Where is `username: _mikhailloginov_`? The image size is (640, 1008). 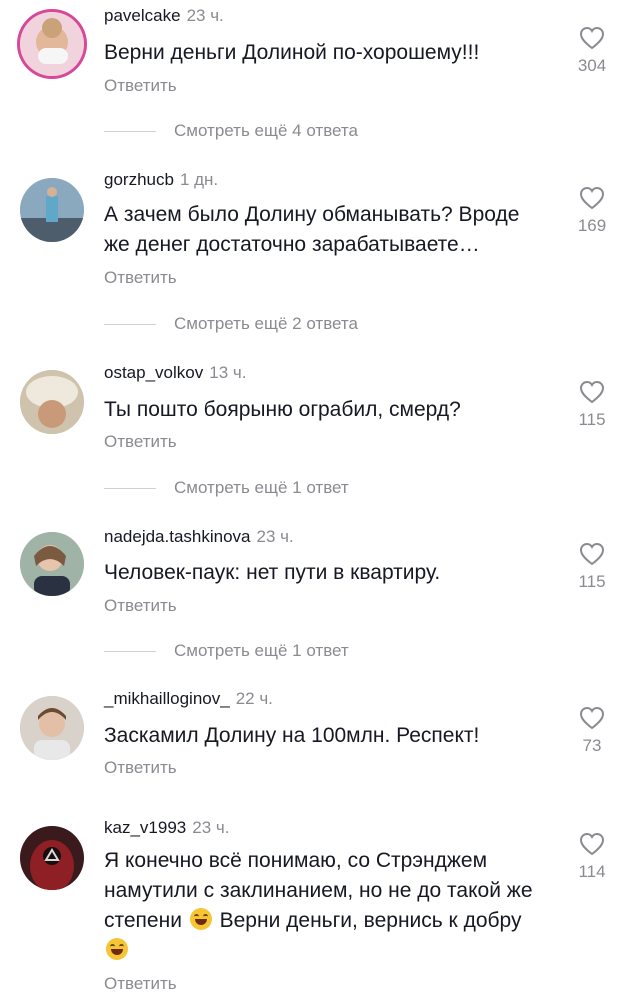 username: _mikhailloginov_ is located at coordinates (167, 698).